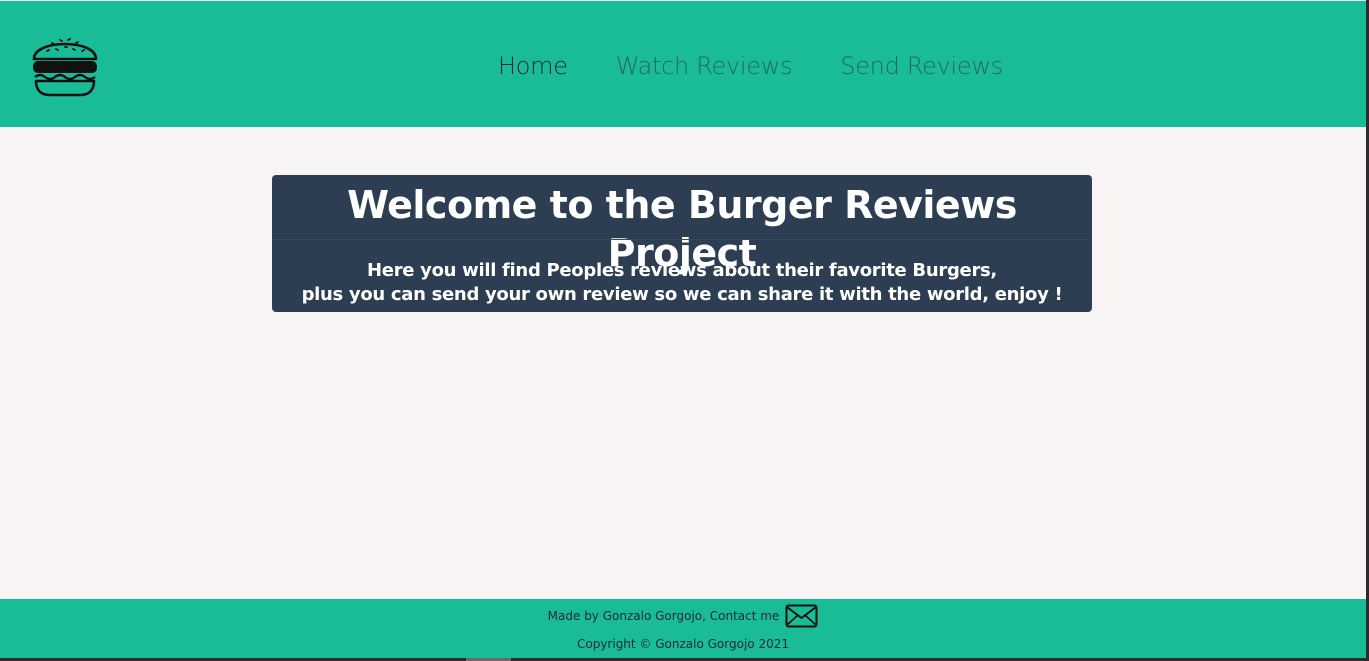 Image resolution: width=1369 pixels, height=661 pixels. What do you see at coordinates (801, 616) in the screenshot?
I see `mail-icon` at bounding box center [801, 616].